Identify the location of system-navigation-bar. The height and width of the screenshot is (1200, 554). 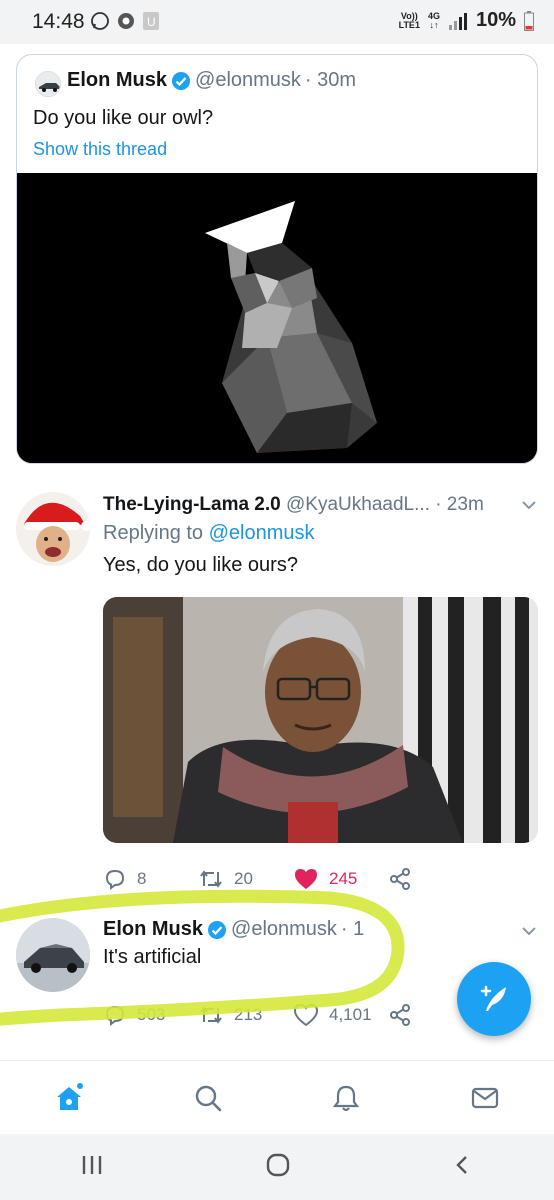
(277, 1167).